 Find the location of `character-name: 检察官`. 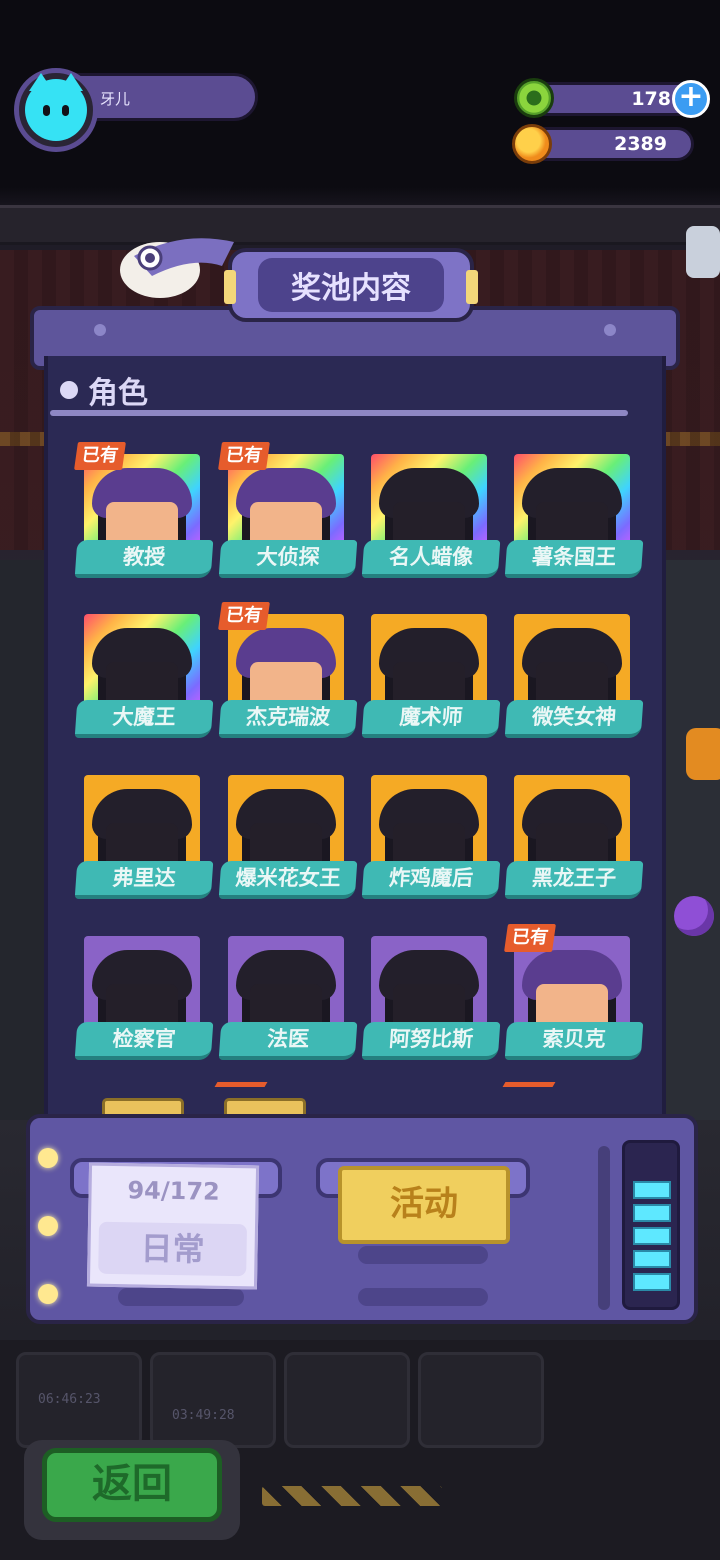

character-name: 检察官 is located at coordinates (144, 1041).